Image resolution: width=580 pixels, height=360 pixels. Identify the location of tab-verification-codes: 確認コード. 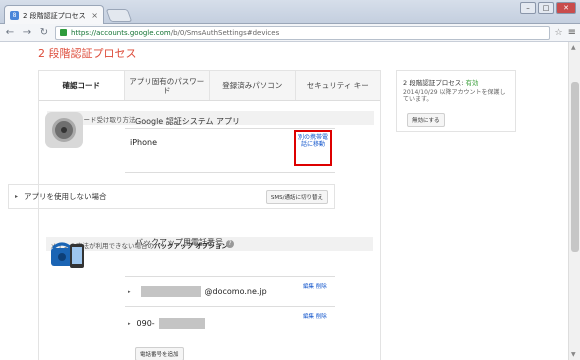
(81, 85).